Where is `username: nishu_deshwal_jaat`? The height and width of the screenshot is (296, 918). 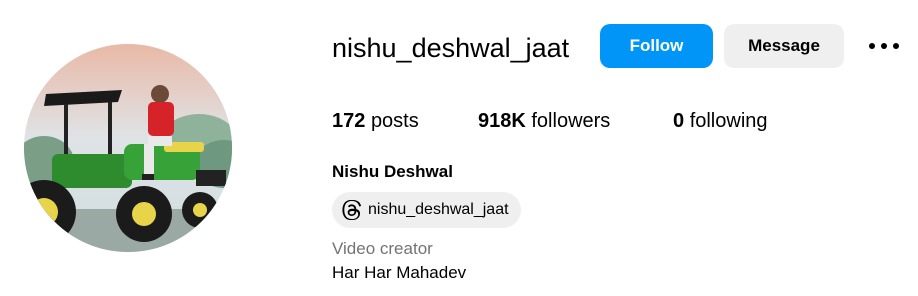
username: nishu_deshwal_jaat is located at coordinates (451, 48).